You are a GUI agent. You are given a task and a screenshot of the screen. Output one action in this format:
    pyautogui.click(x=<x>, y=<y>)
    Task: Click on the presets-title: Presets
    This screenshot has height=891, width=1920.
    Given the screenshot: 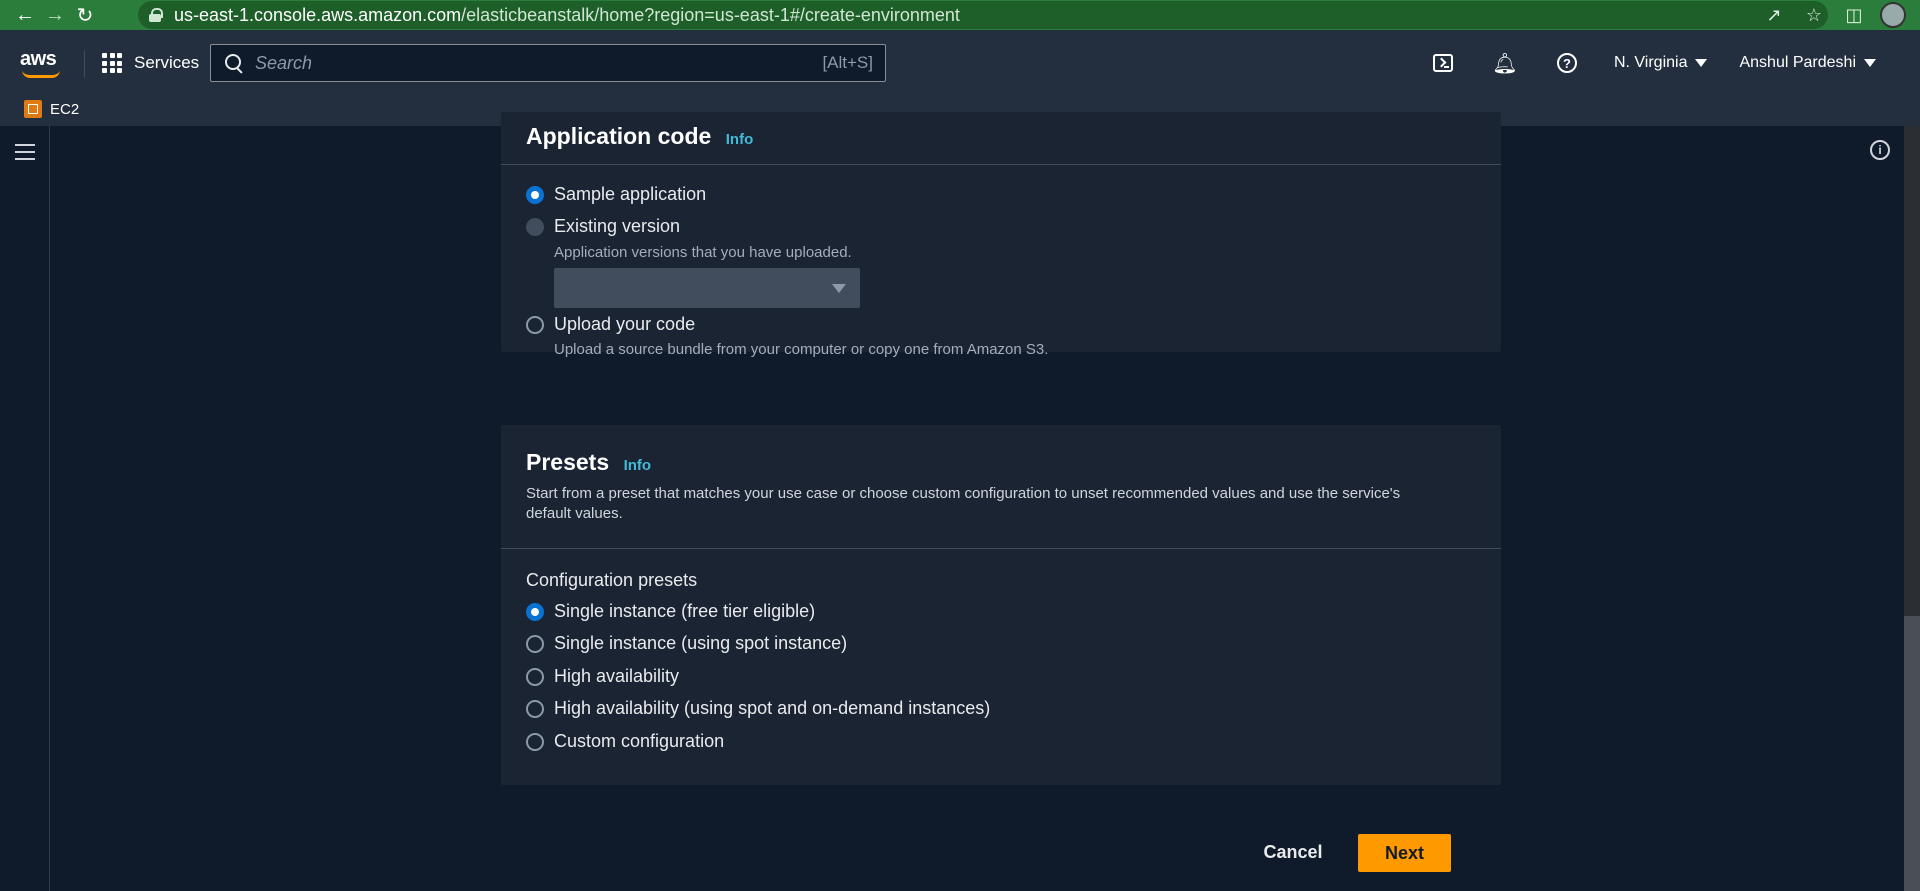 What is the action you would take?
    pyautogui.click(x=568, y=462)
    